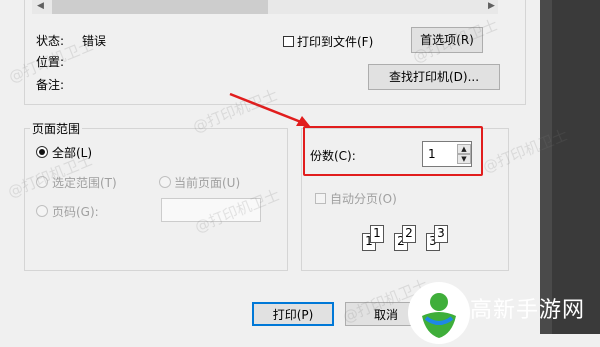  What do you see at coordinates (409, 234) in the screenshot?
I see `page-icon: 2` at bounding box center [409, 234].